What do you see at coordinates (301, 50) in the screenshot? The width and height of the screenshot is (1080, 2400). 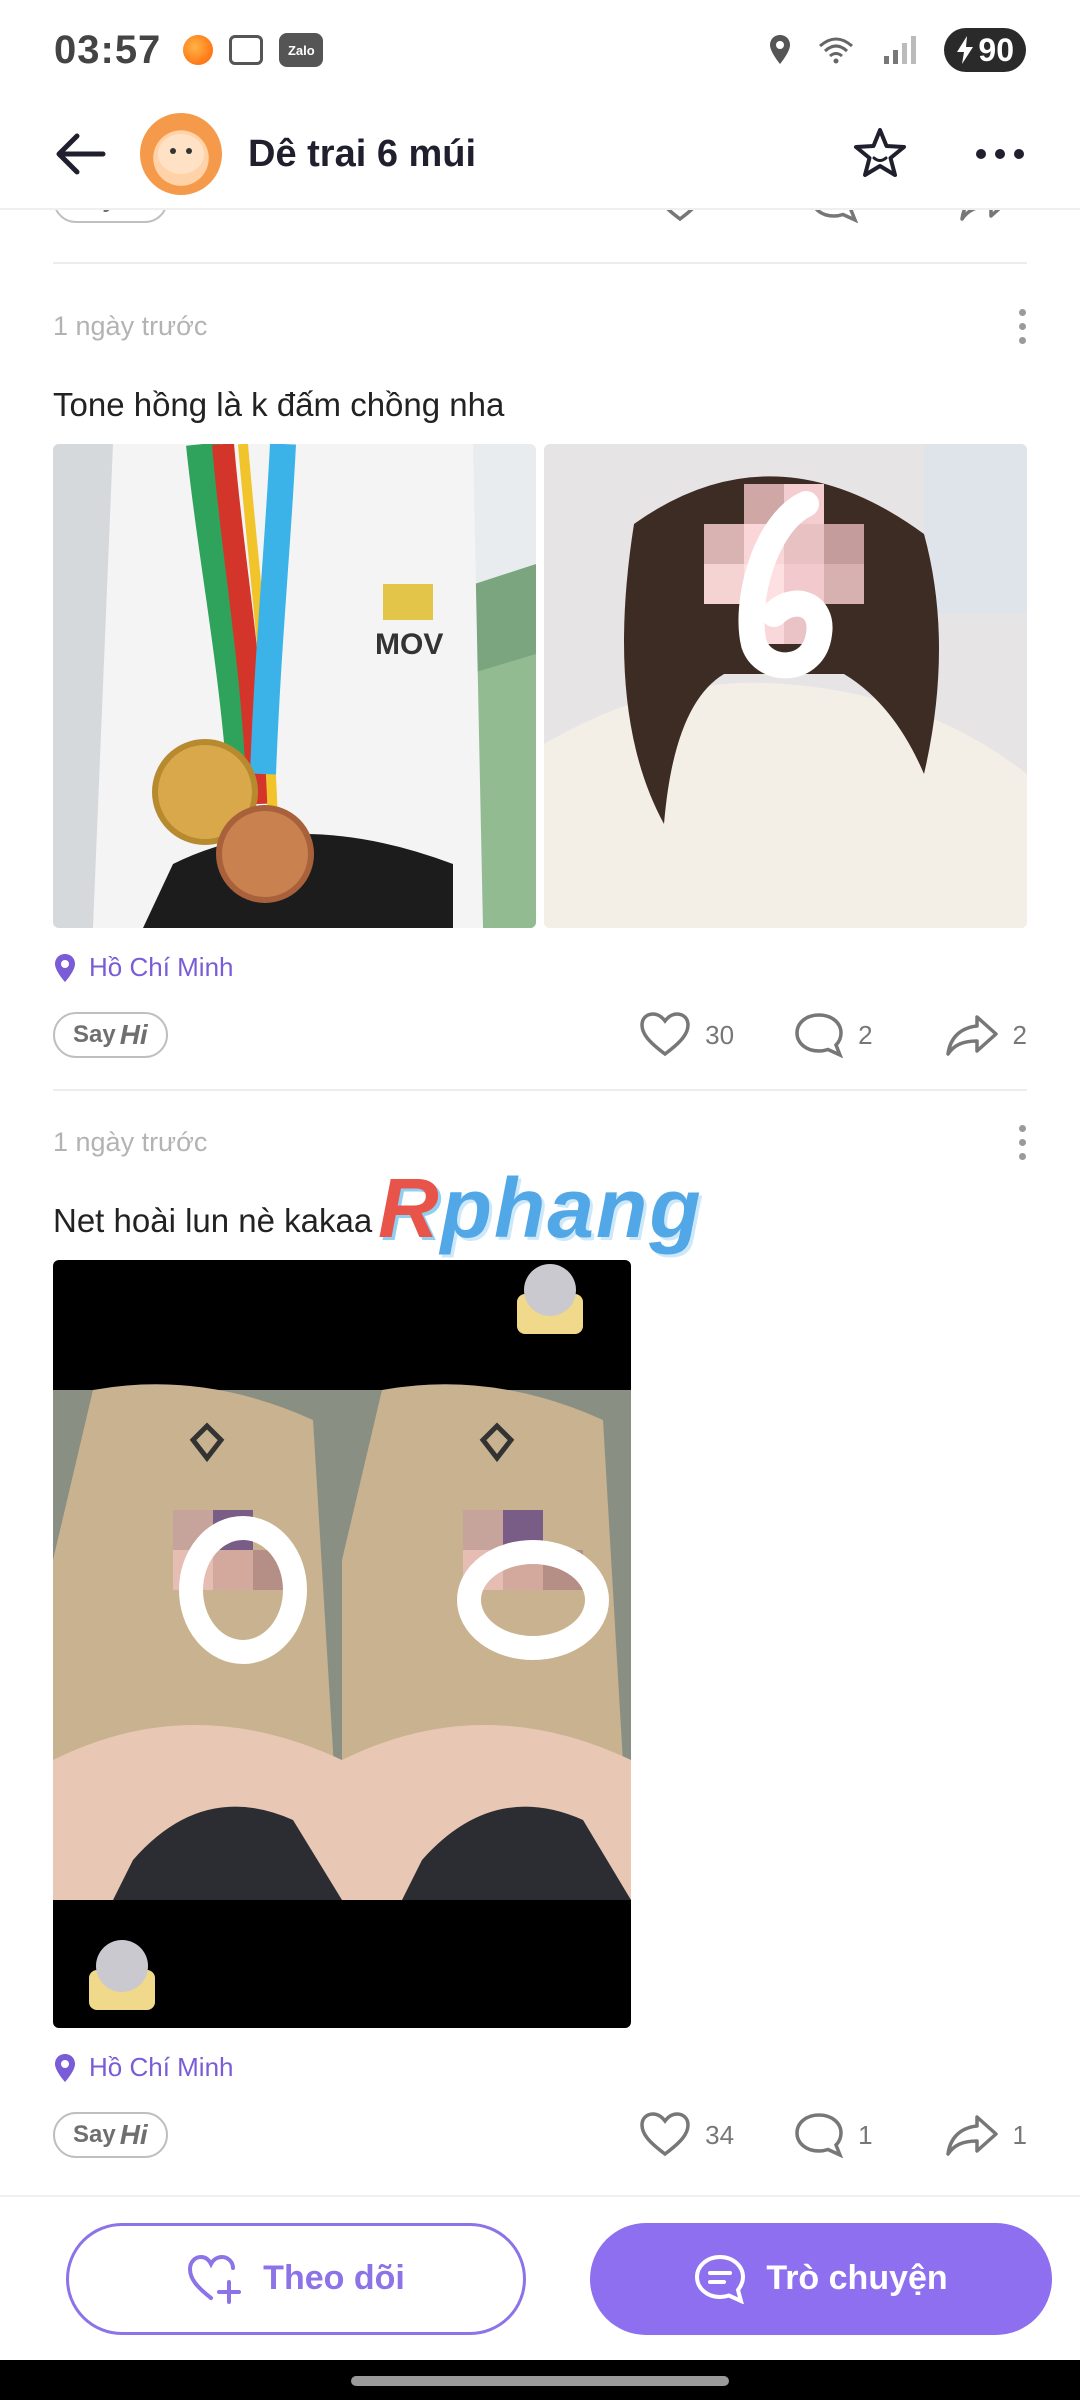 I see `zalo-icon: Zalo` at bounding box center [301, 50].